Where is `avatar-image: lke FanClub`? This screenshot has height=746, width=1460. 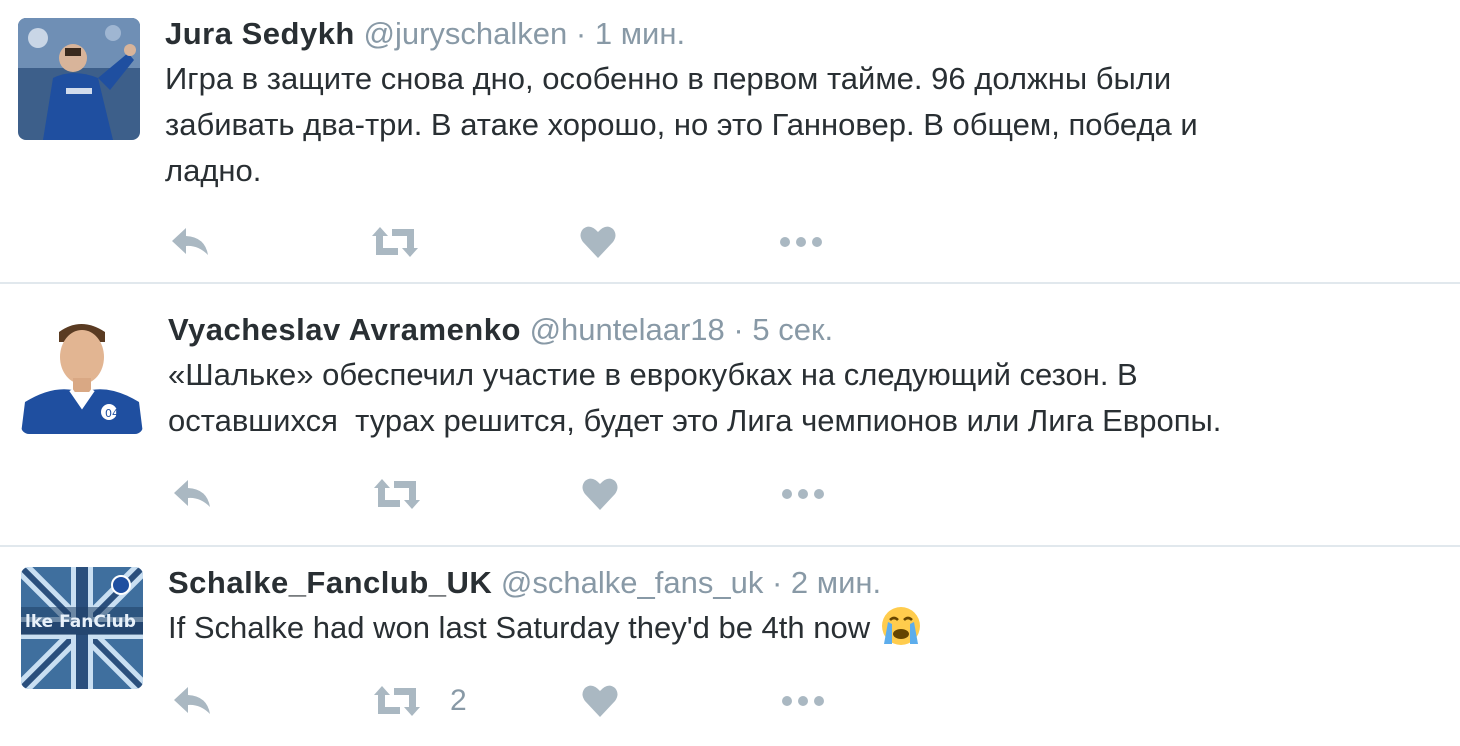 avatar-image: lke FanClub is located at coordinates (82, 628).